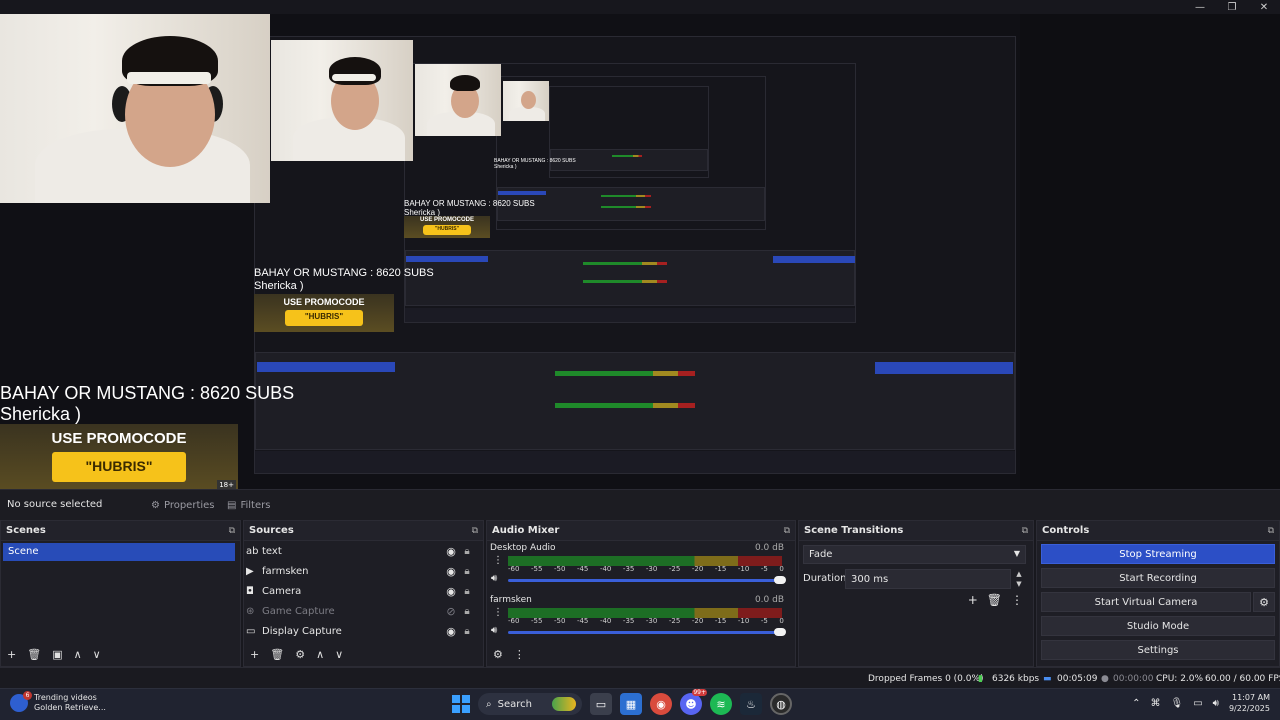  I want to click on overlay-subtitle-nested-1: Shericka ), so click(279, 285).